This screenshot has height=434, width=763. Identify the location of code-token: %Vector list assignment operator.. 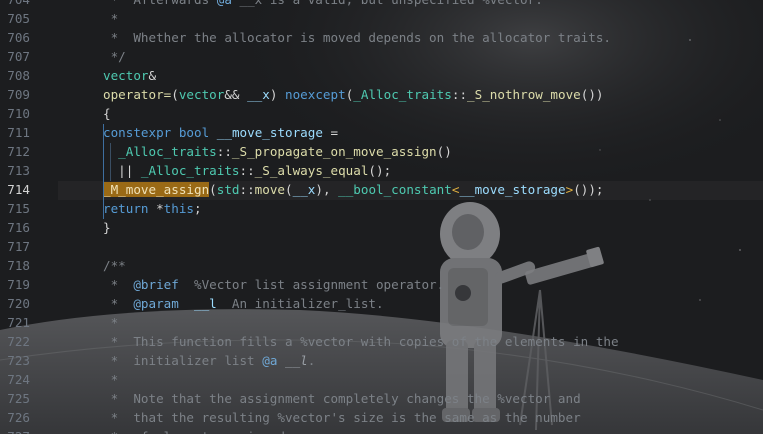
(311, 284).